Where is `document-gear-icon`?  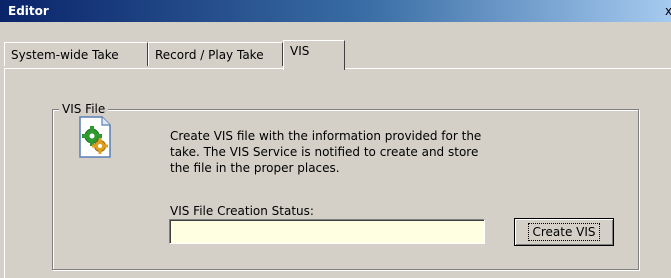
document-gear-icon is located at coordinates (95, 137).